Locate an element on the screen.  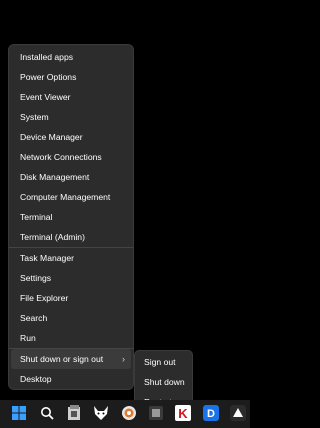
menu-item-installed-apps: Installed apps is located at coordinates (71, 57).